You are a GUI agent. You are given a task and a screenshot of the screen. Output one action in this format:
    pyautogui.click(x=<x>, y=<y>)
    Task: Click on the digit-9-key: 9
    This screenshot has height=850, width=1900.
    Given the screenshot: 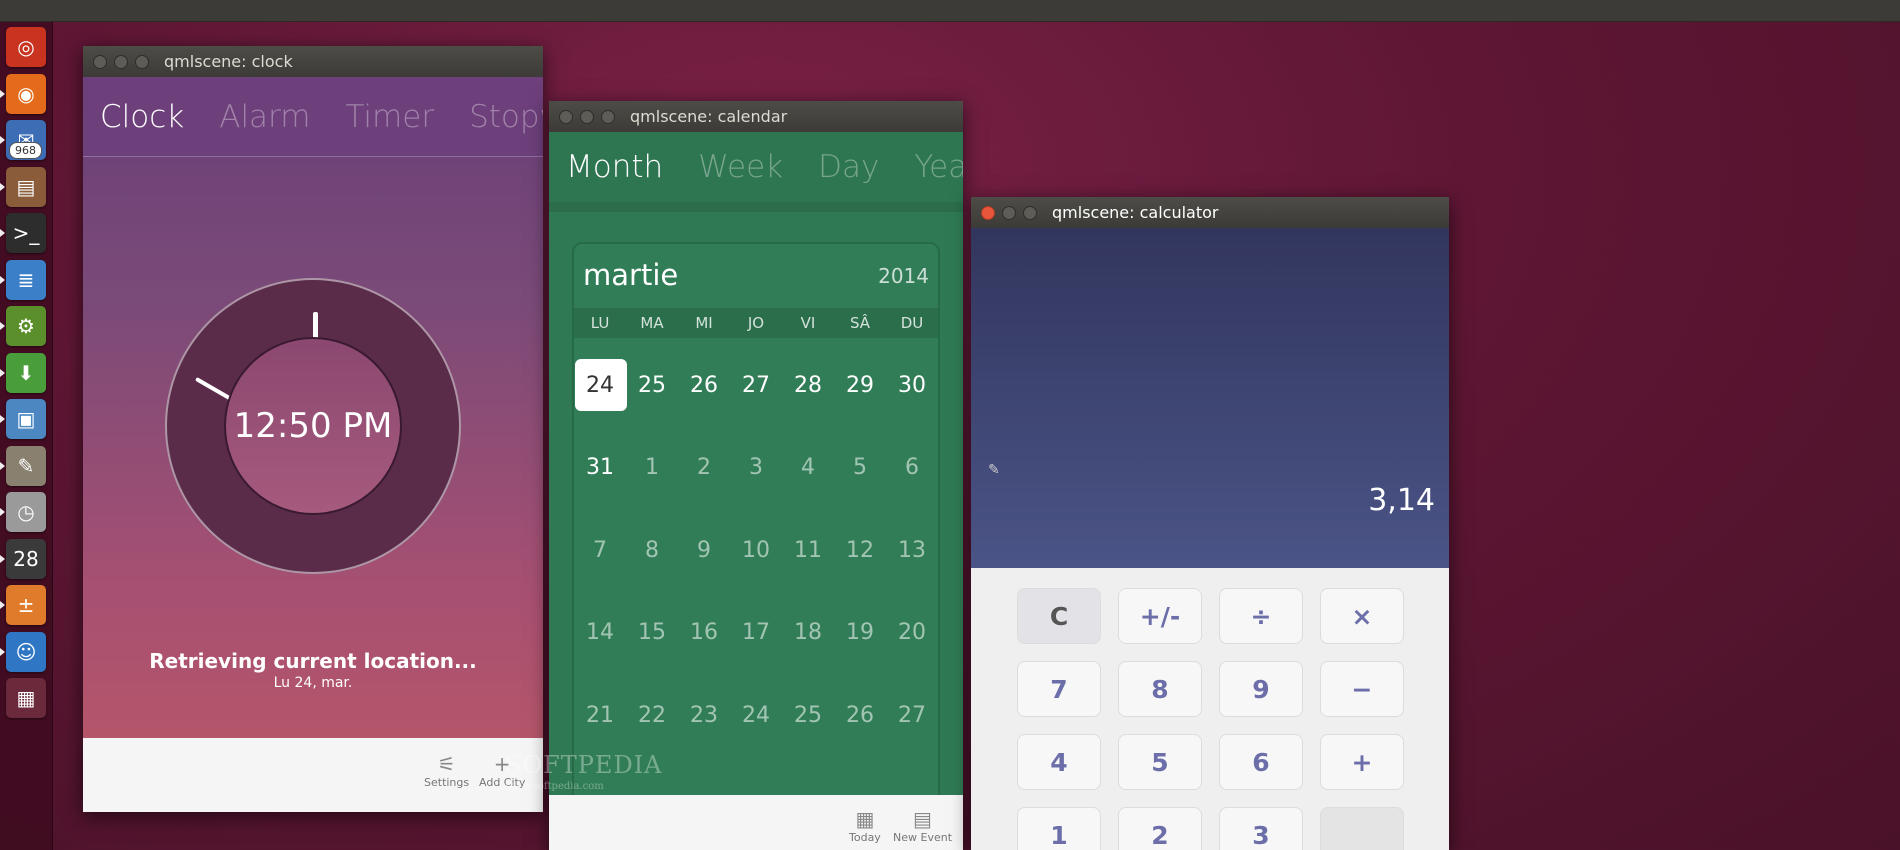 What is the action you would take?
    pyautogui.click(x=1261, y=689)
    